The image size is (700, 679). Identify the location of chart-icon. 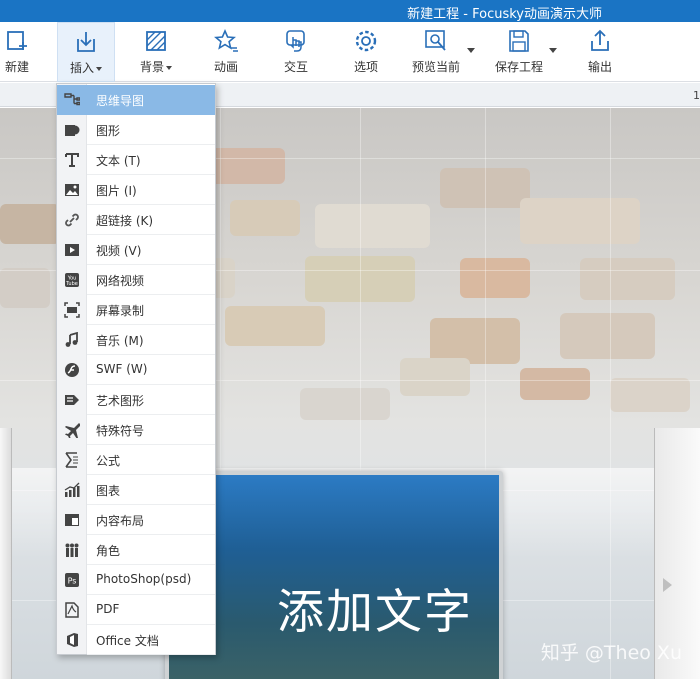
(72, 489).